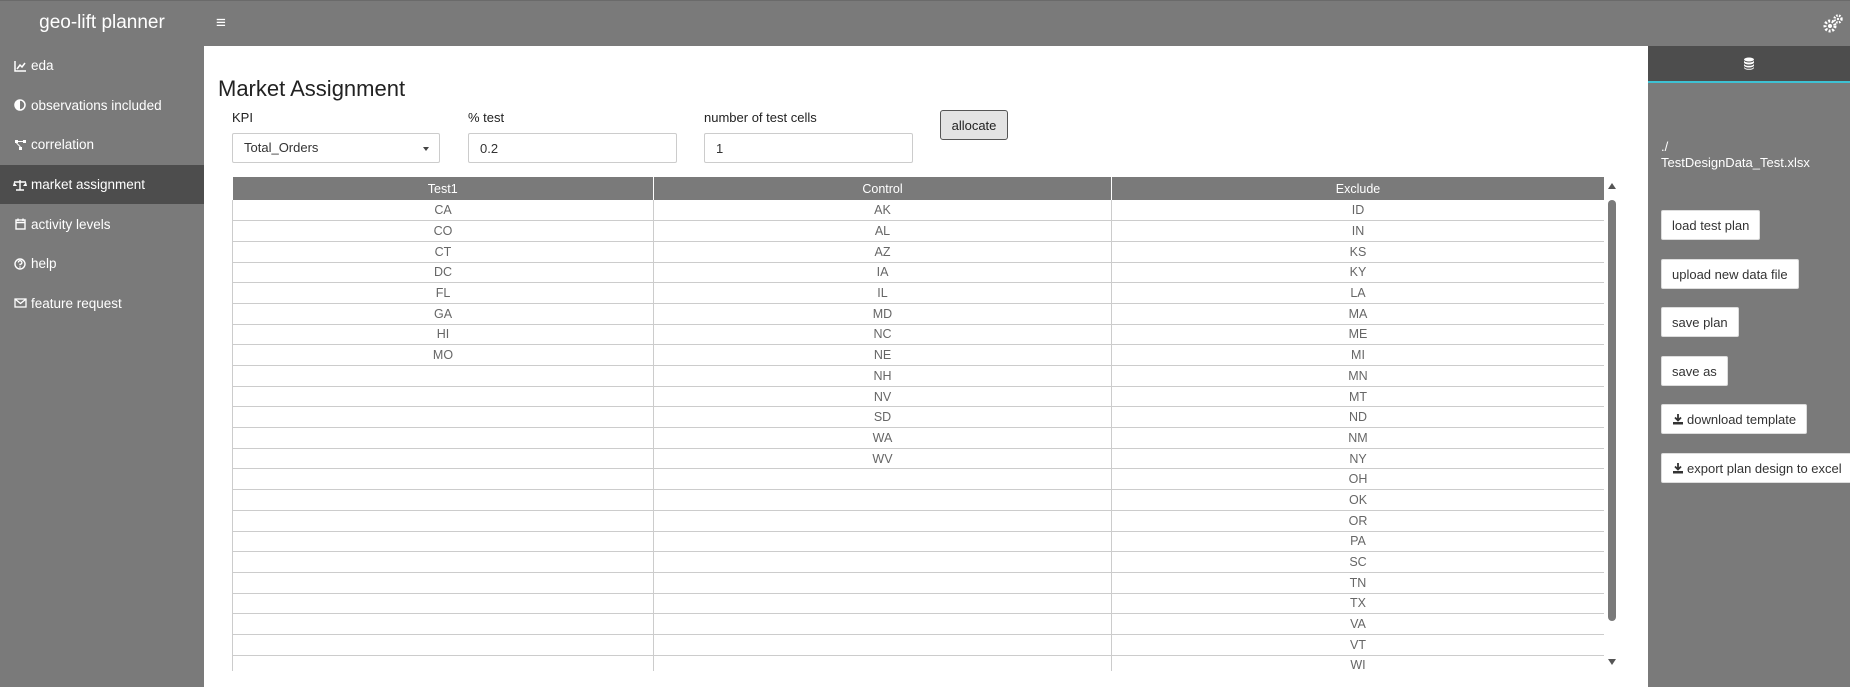 The image size is (1850, 687). Describe the element at coordinates (443, 273) in the screenshot. I see `table-cell: DC` at that location.